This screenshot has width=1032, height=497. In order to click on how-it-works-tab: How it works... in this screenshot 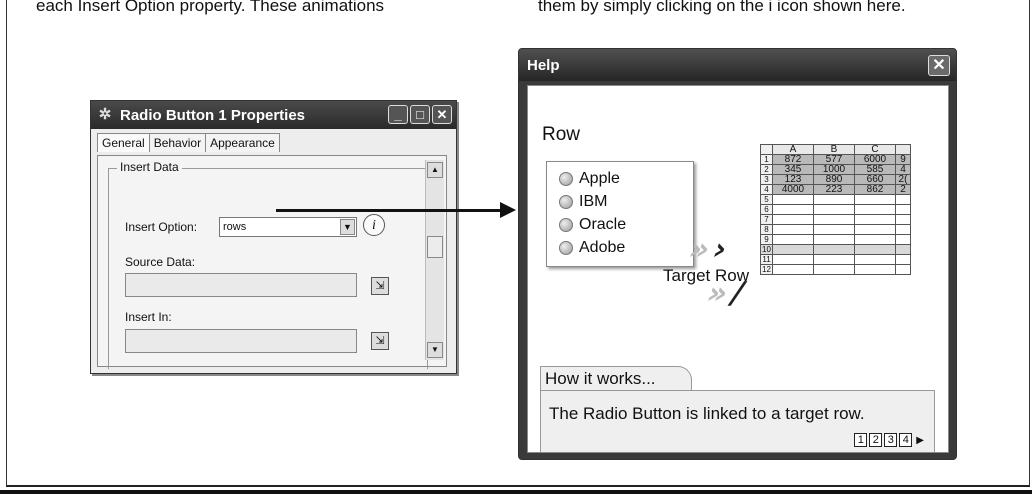, I will do `click(616, 378)`.